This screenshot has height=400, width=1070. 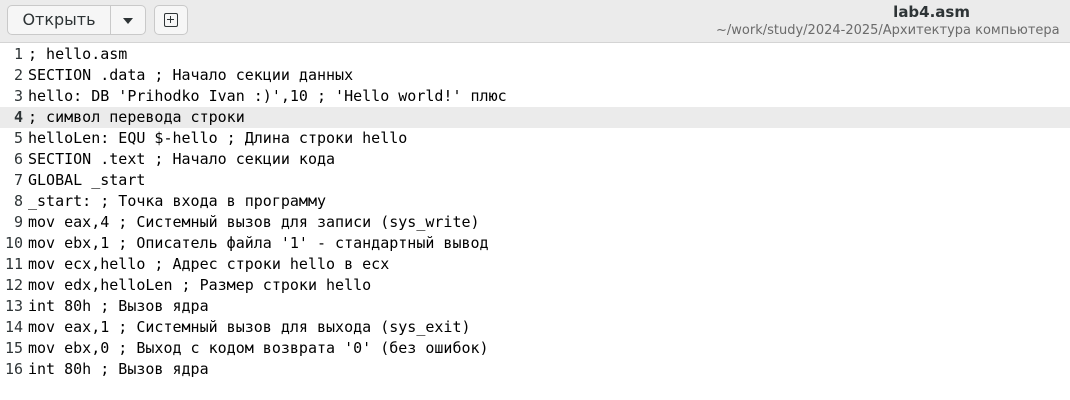 I want to click on code-line: 12 mov edx,helloLen ; Размер строки hello, so click(x=535, y=285).